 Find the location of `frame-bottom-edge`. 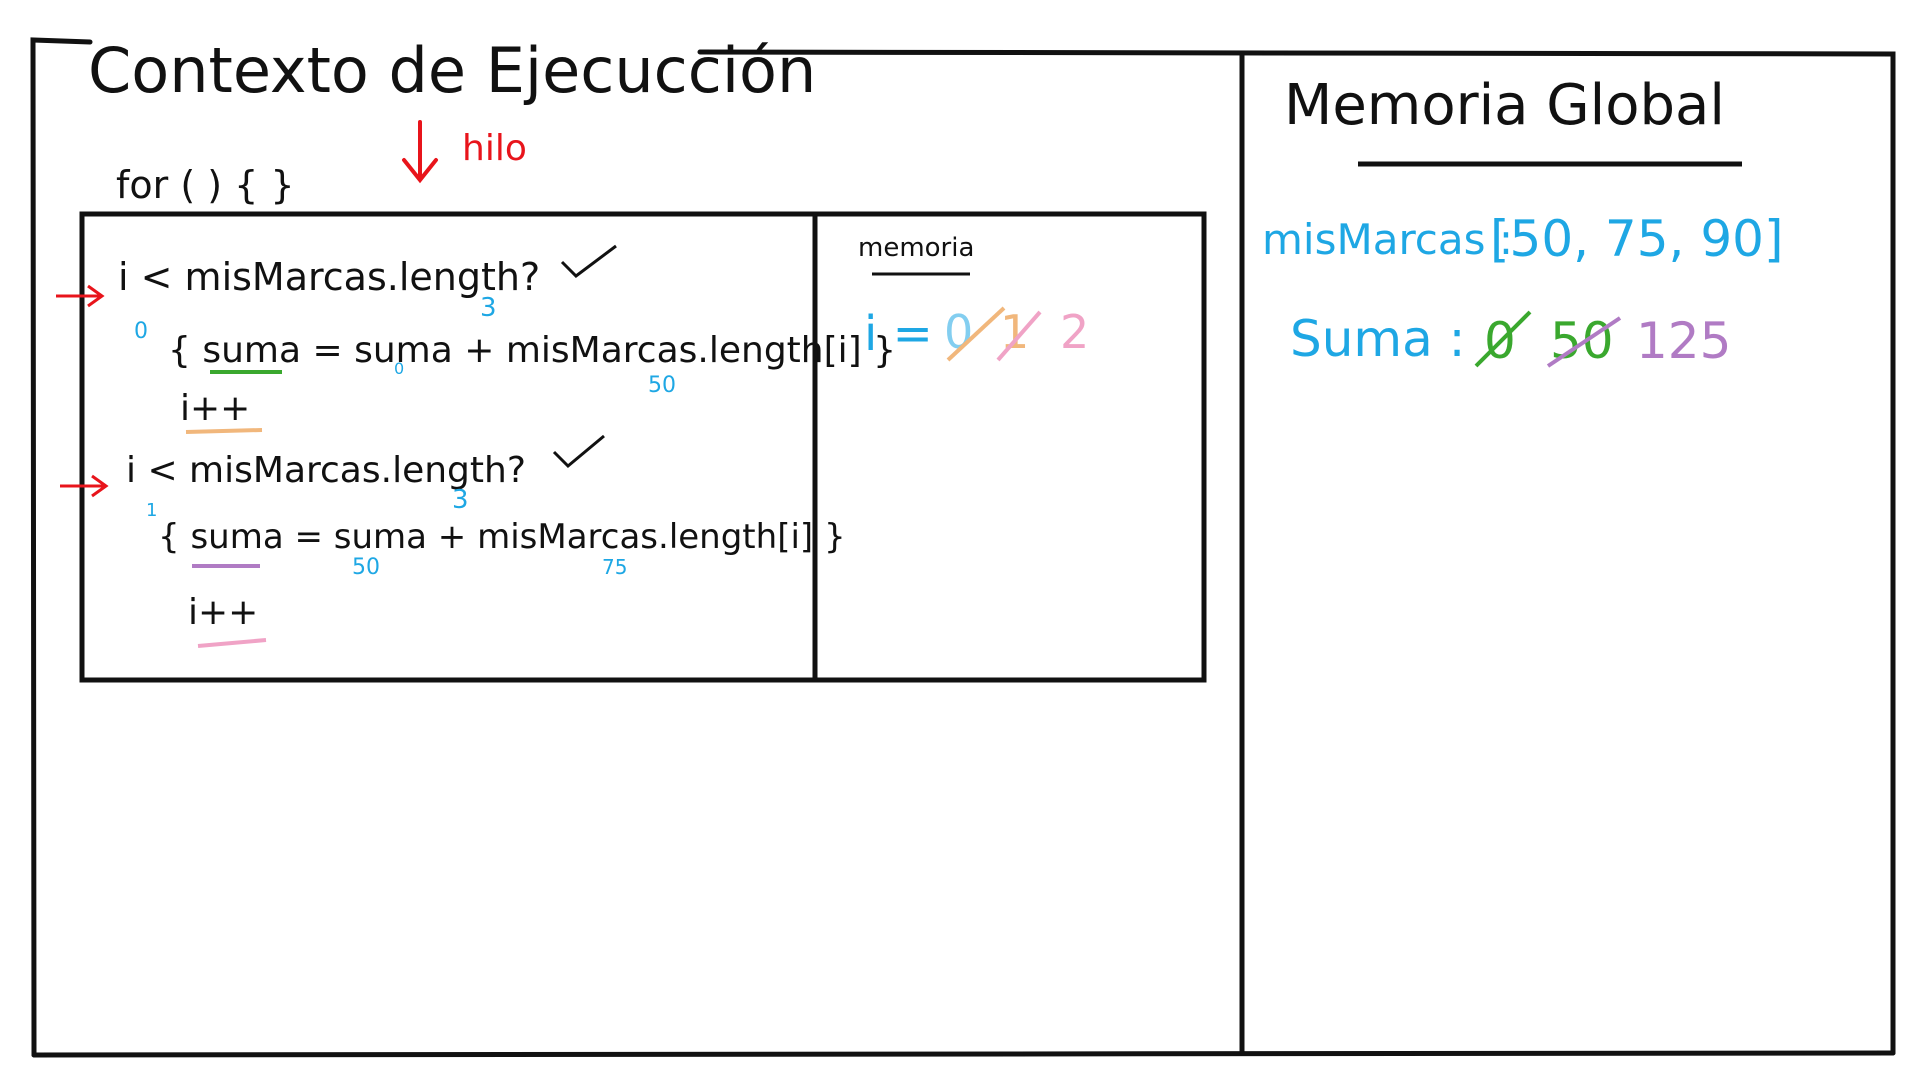

frame-bottom-edge is located at coordinates (963, 1054).